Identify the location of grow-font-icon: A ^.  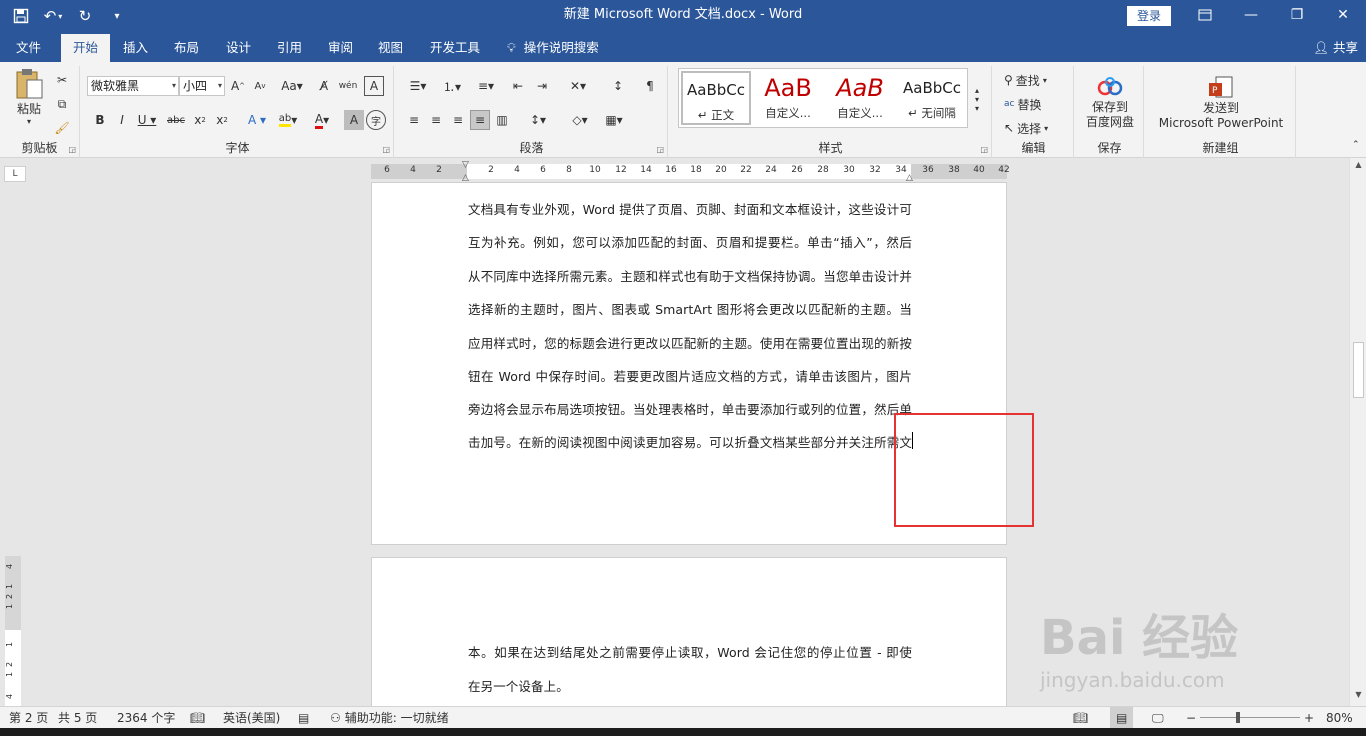
(238, 86).